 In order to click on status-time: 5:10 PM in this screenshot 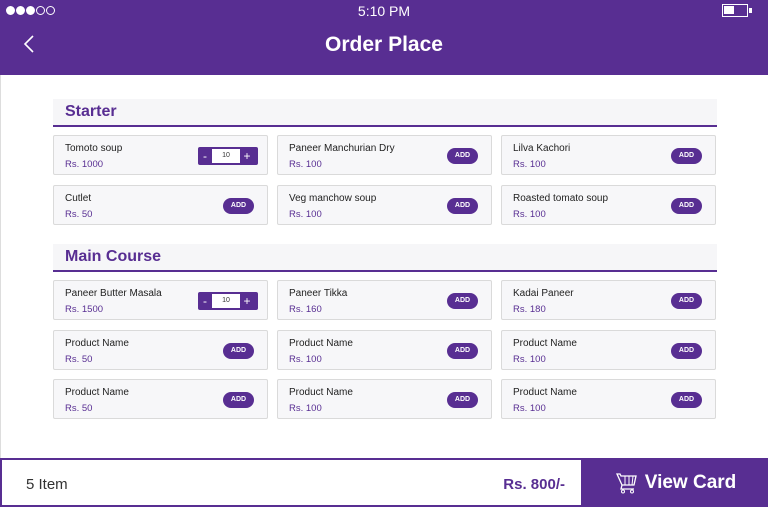, I will do `click(384, 11)`.